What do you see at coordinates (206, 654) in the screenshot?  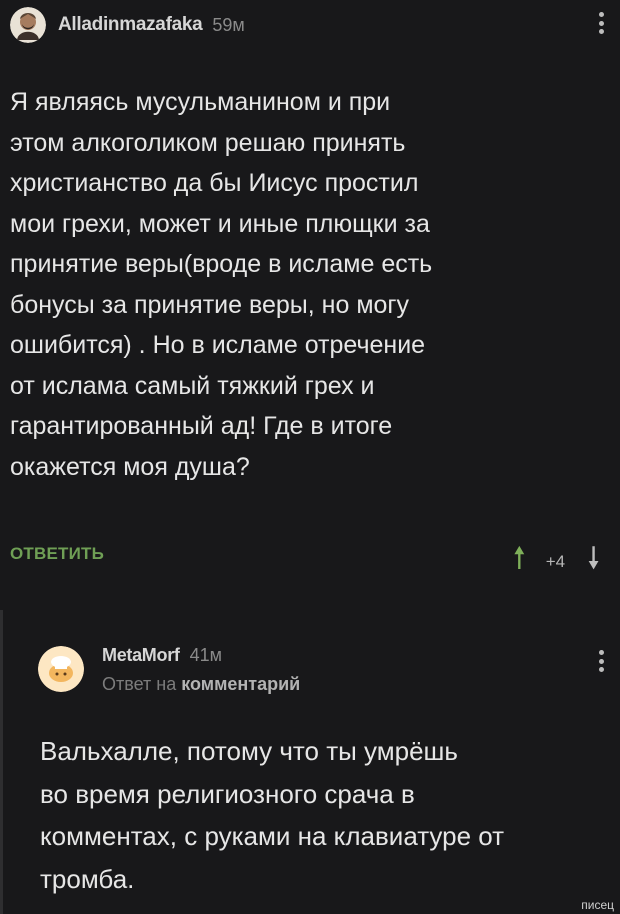 I see `timestamp: 41м` at bounding box center [206, 654].